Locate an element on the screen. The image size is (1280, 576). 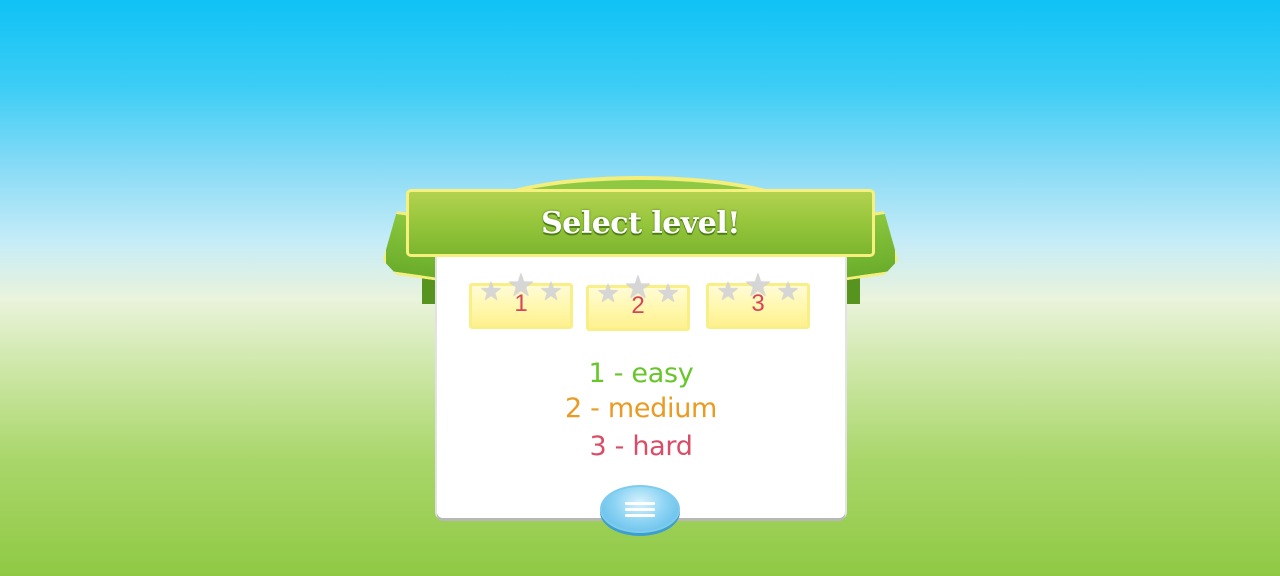
menu-button is located at coordinates (640, 509).